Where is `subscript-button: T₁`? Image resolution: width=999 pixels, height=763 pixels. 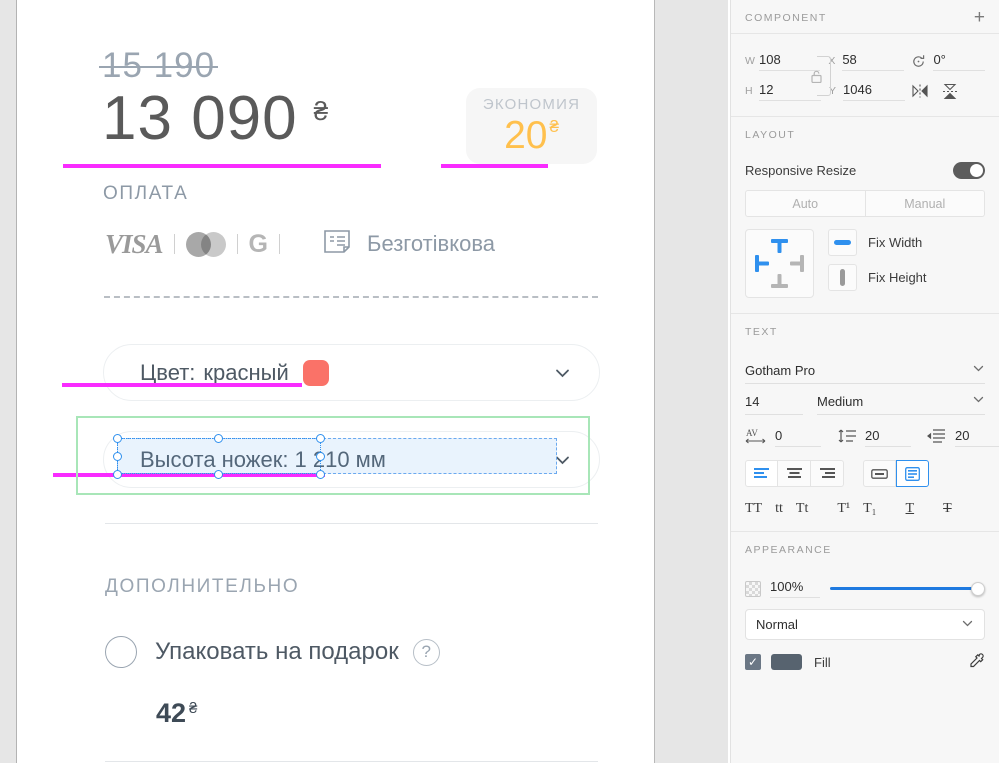
subscript-button: T₁ is located at coordinates (869, 509).